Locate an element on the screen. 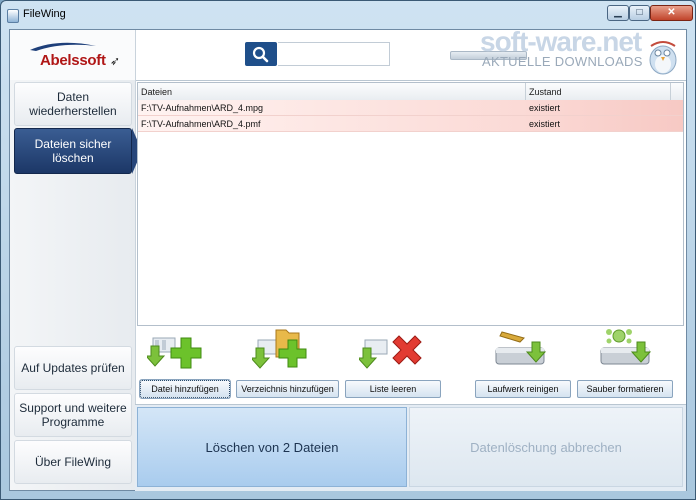  add-file-icon is located at coordinates (179, 349).